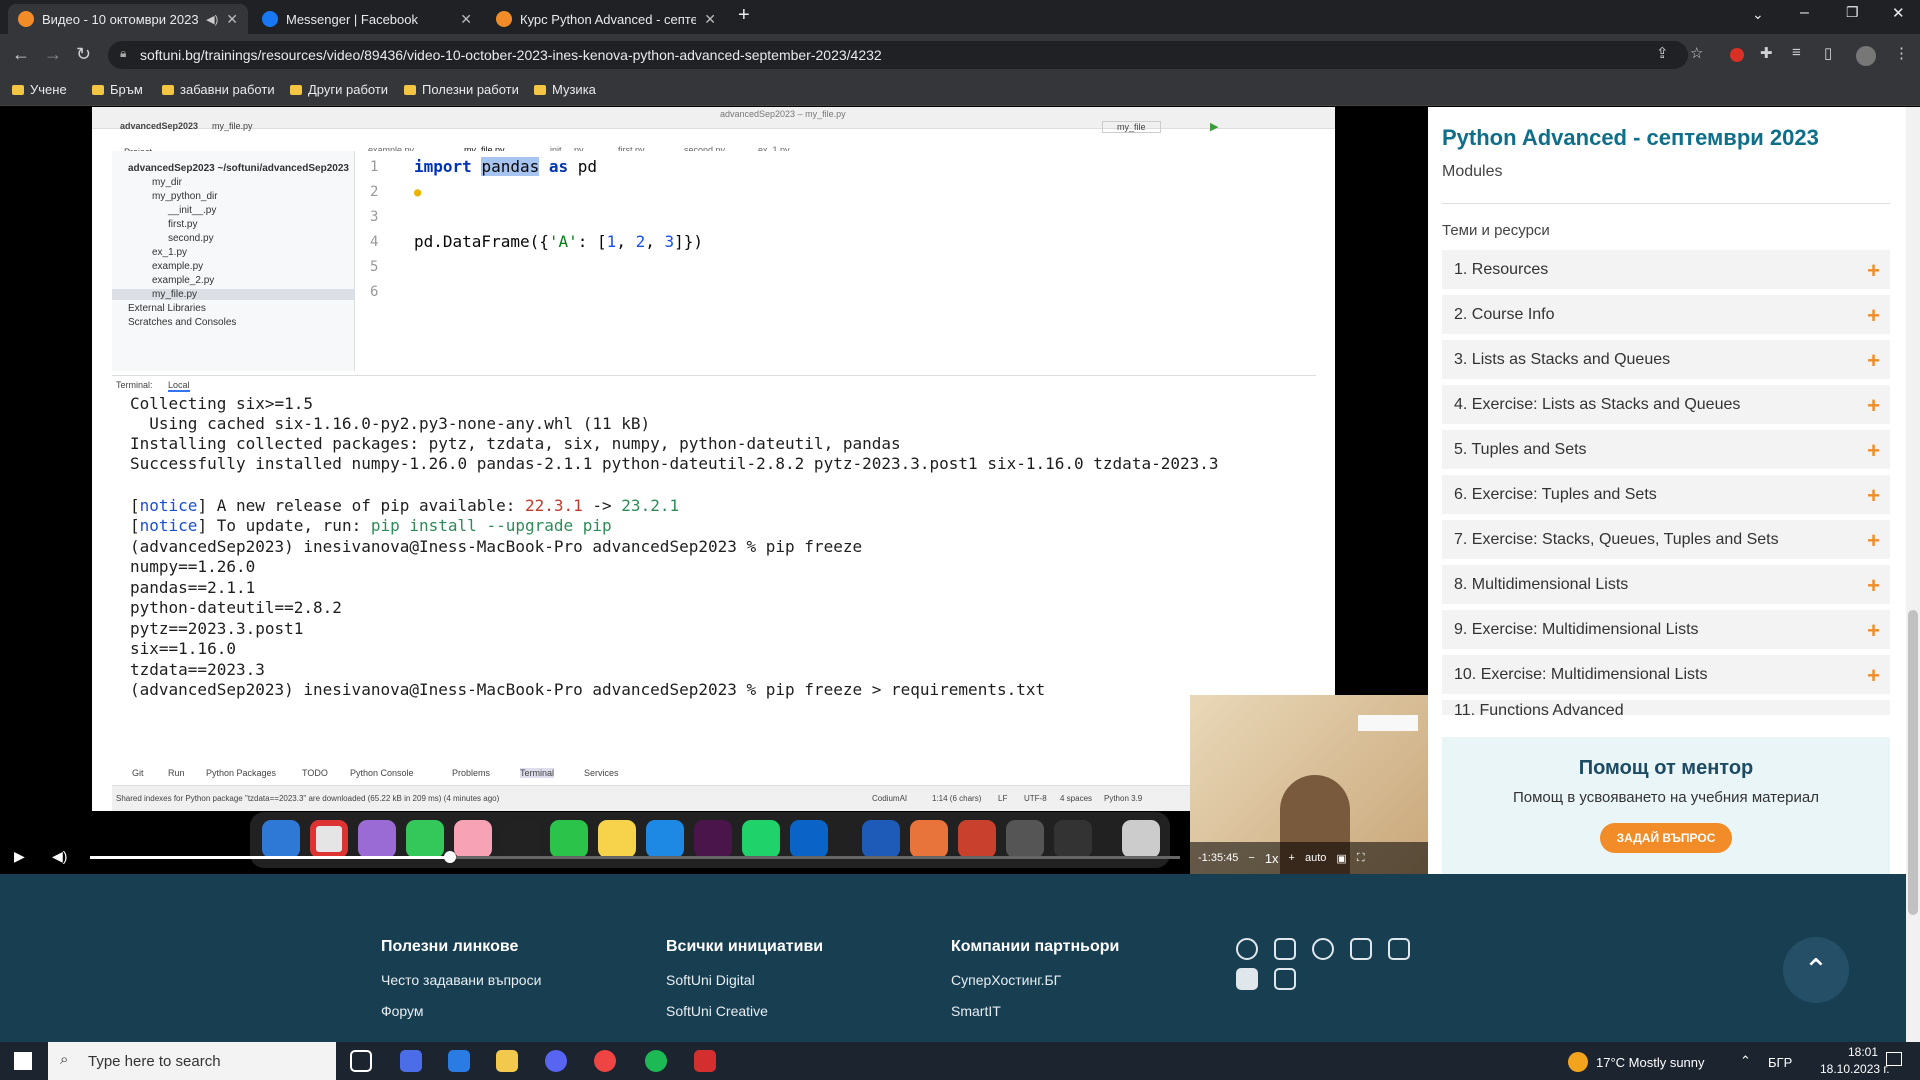 The width and height of the screenshot is (1920, 1080). What do you see at coordinates (361, 1061) in the screenshot?
I see `task-view-icon` at bounding box center [361, 1061].